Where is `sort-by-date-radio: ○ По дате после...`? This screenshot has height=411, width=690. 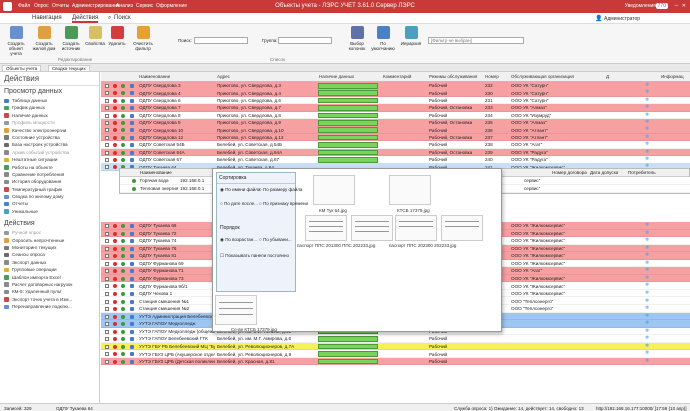
sort-by-date-radio: ○ По дате после... is located at coordinates (239, 203).